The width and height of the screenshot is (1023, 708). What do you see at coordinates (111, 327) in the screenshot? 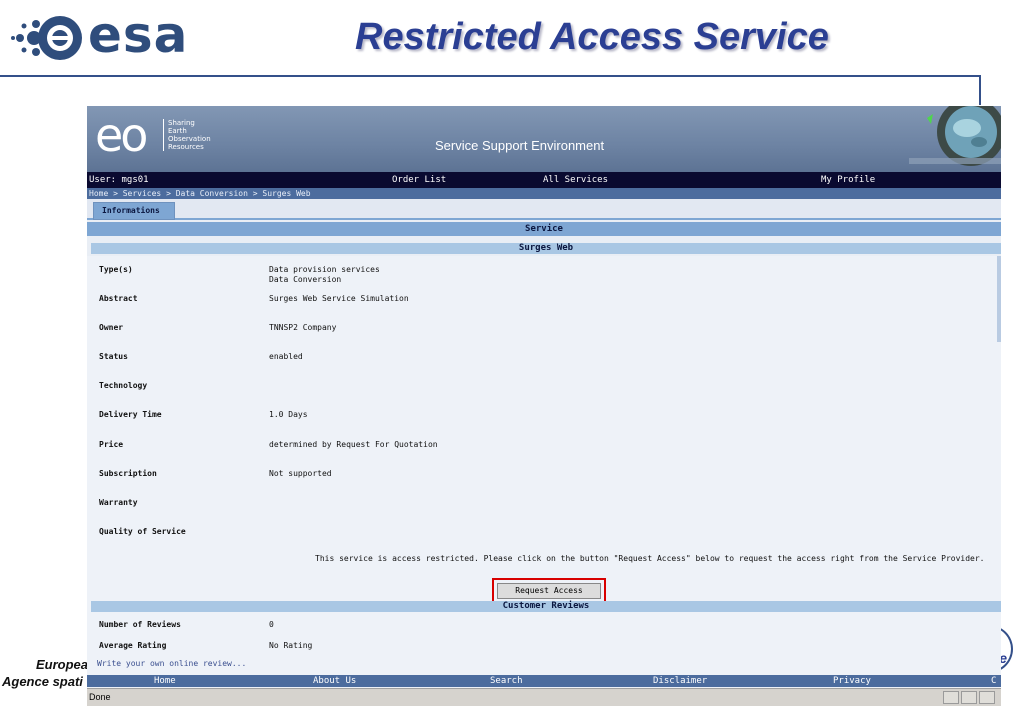
I see `property-label: Owner` at bounding box center [111, 327].